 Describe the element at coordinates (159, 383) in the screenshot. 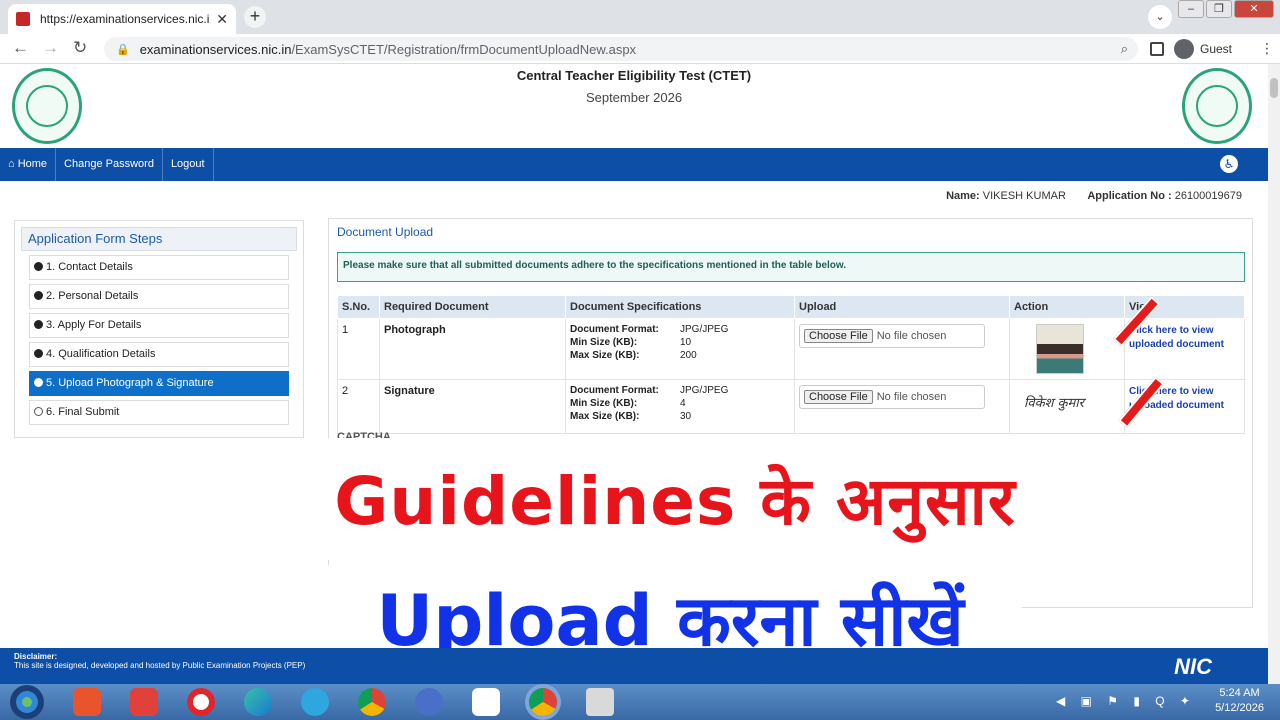

I see `step-upload-photo-signature: 5. Upload Photograph & Signature` at that location.